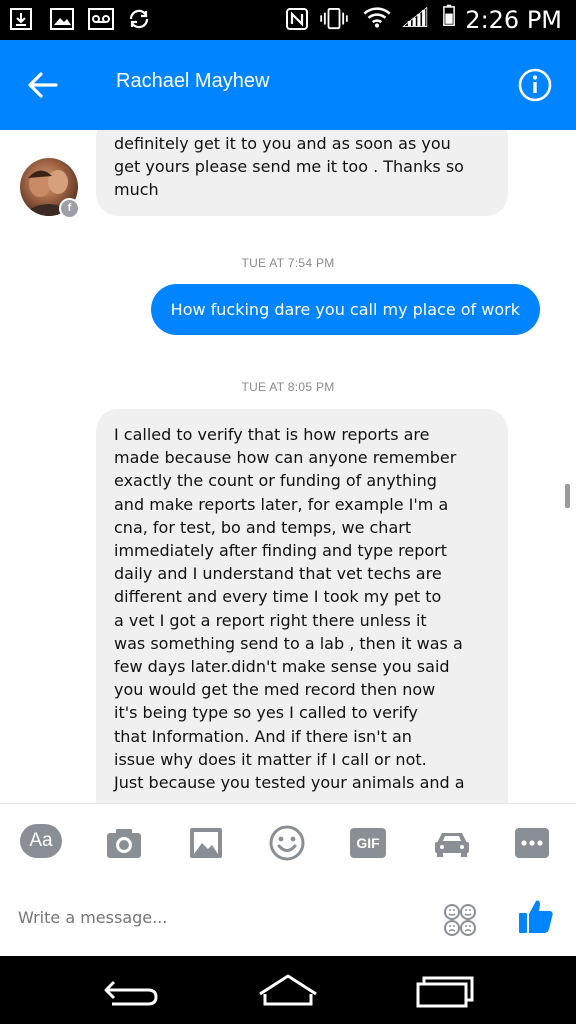 The height and width of the screenshot is (1024, 576). What do you see at coordinates (263, 527) in the screenshot?
I see `message-line: cna, for test, bo and temps, we chart` at bounding box center [263, 527].